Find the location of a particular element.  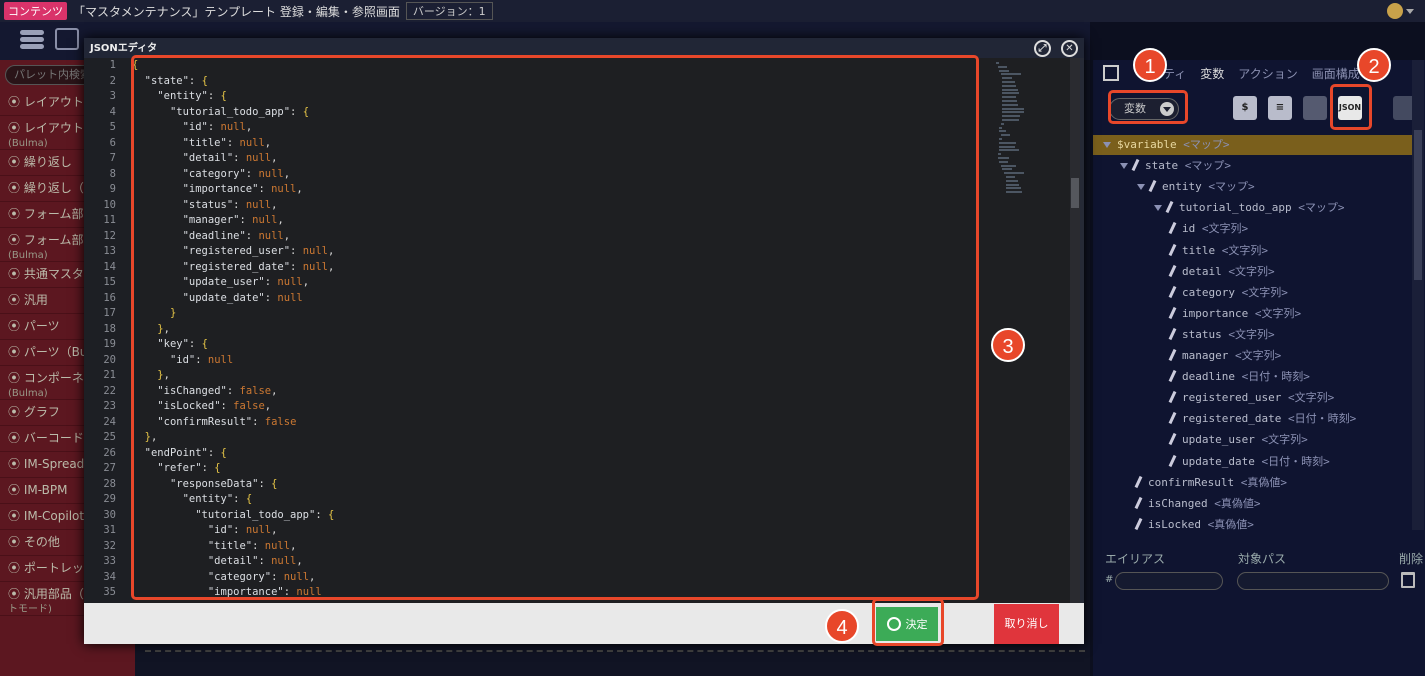

highlight-ok-button is located at coordinates (908, 622).